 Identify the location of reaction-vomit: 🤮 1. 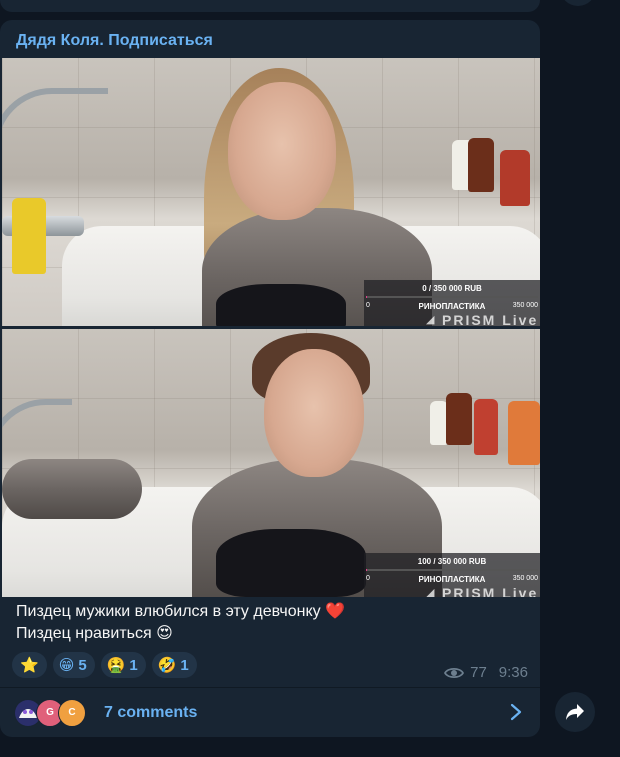
(123, 665).